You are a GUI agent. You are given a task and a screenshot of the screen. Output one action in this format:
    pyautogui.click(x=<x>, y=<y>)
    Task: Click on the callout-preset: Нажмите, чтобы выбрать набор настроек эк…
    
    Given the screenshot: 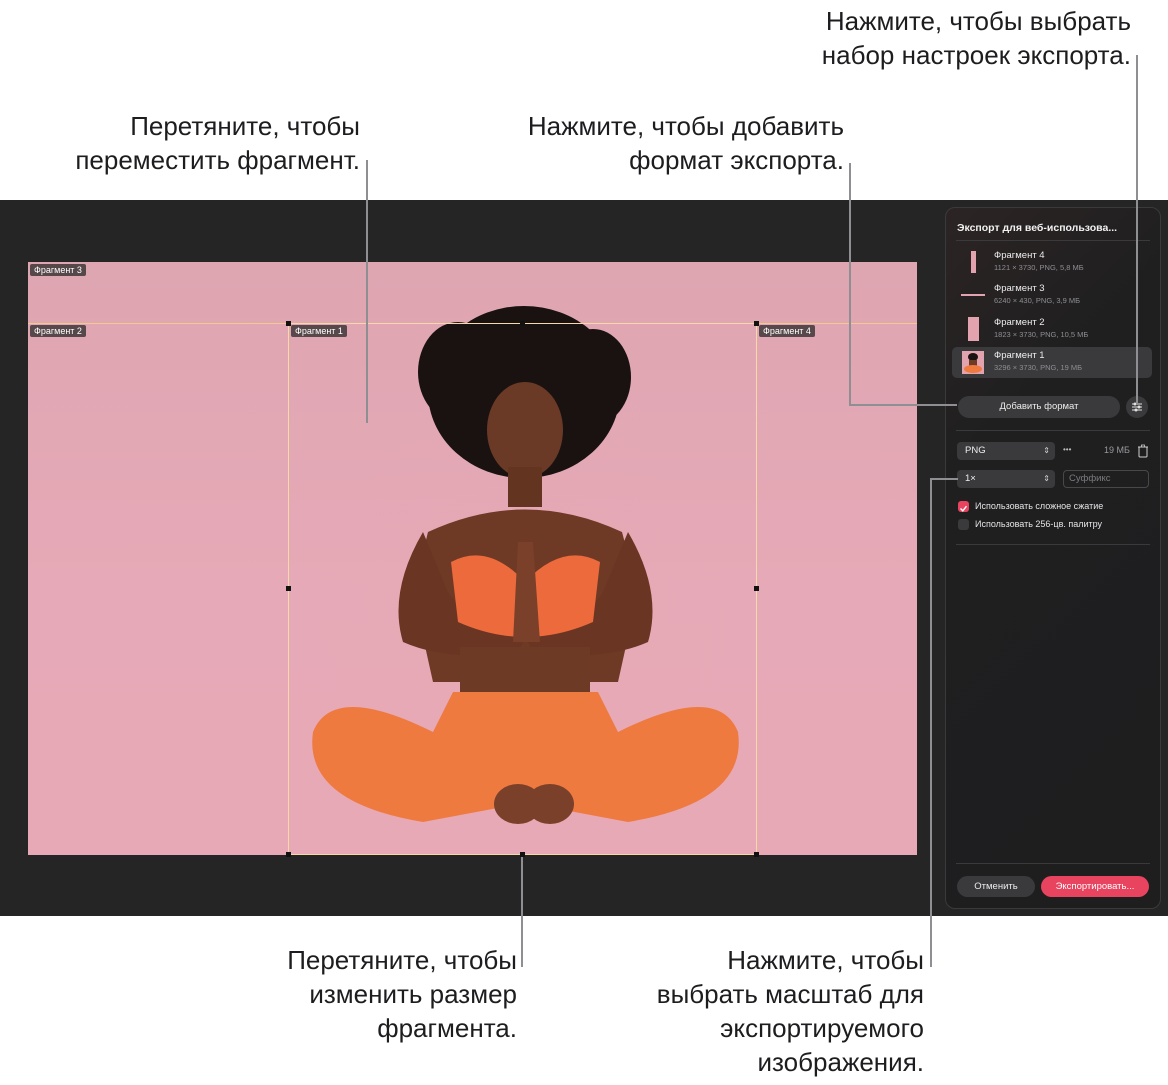 What is the action you would take?
    pyautogui.click(x=976, y=38)
    